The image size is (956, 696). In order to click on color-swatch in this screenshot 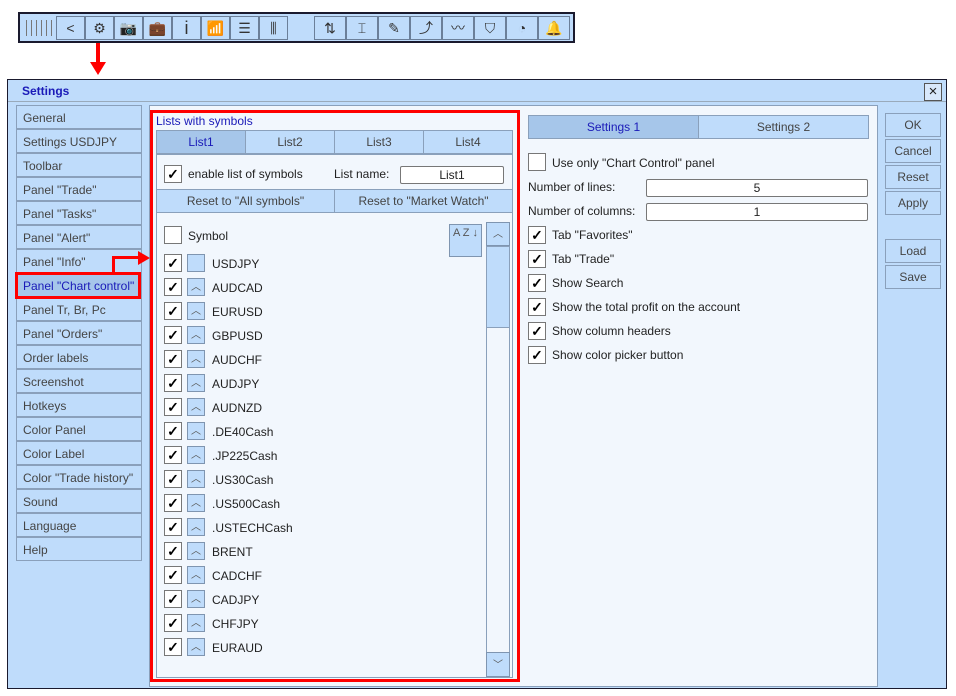, I will do `click(196, 263)`.